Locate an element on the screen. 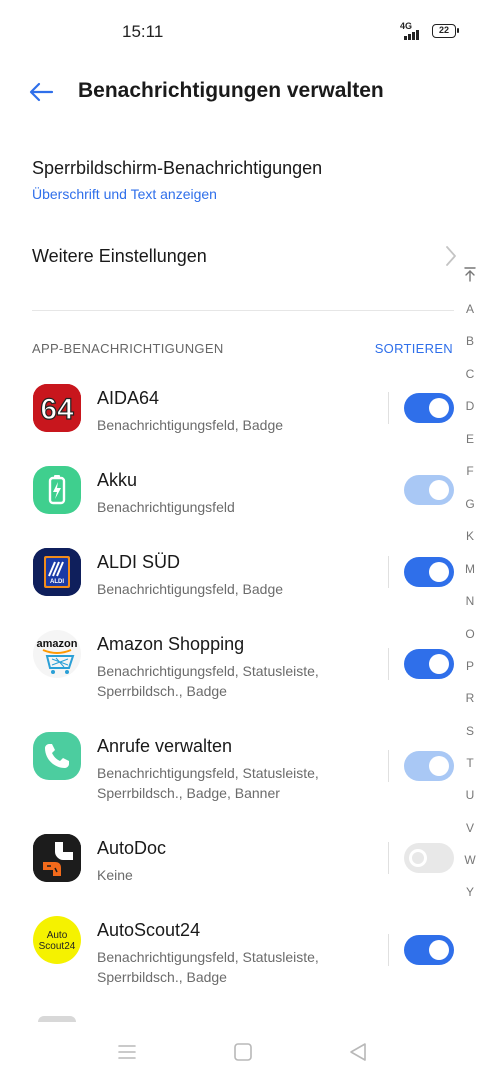  home-button is located at coordinates (243, 1052).